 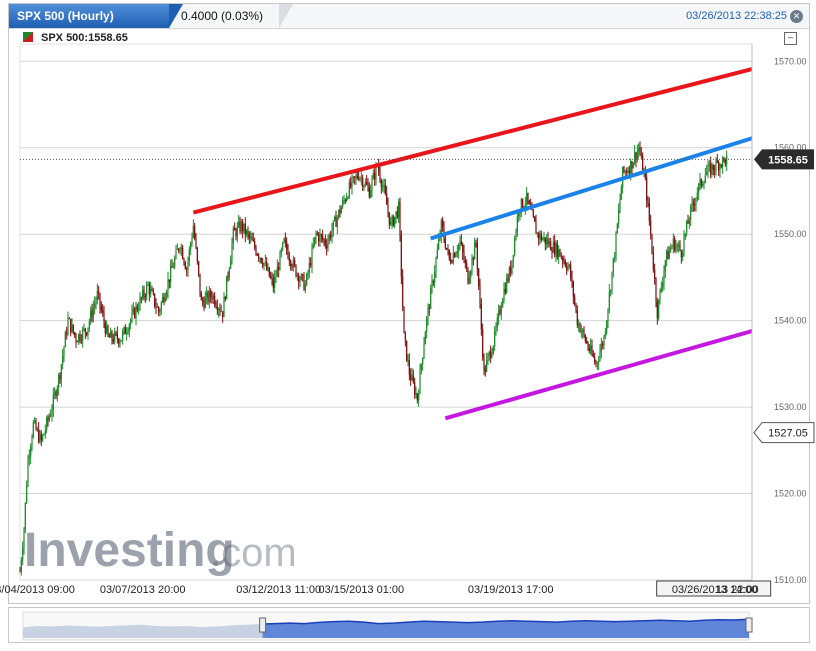 What do you see at coordinates (598, 375) in the screenshot?
I see `trendline-bottom` at bounding box center [598, 375].